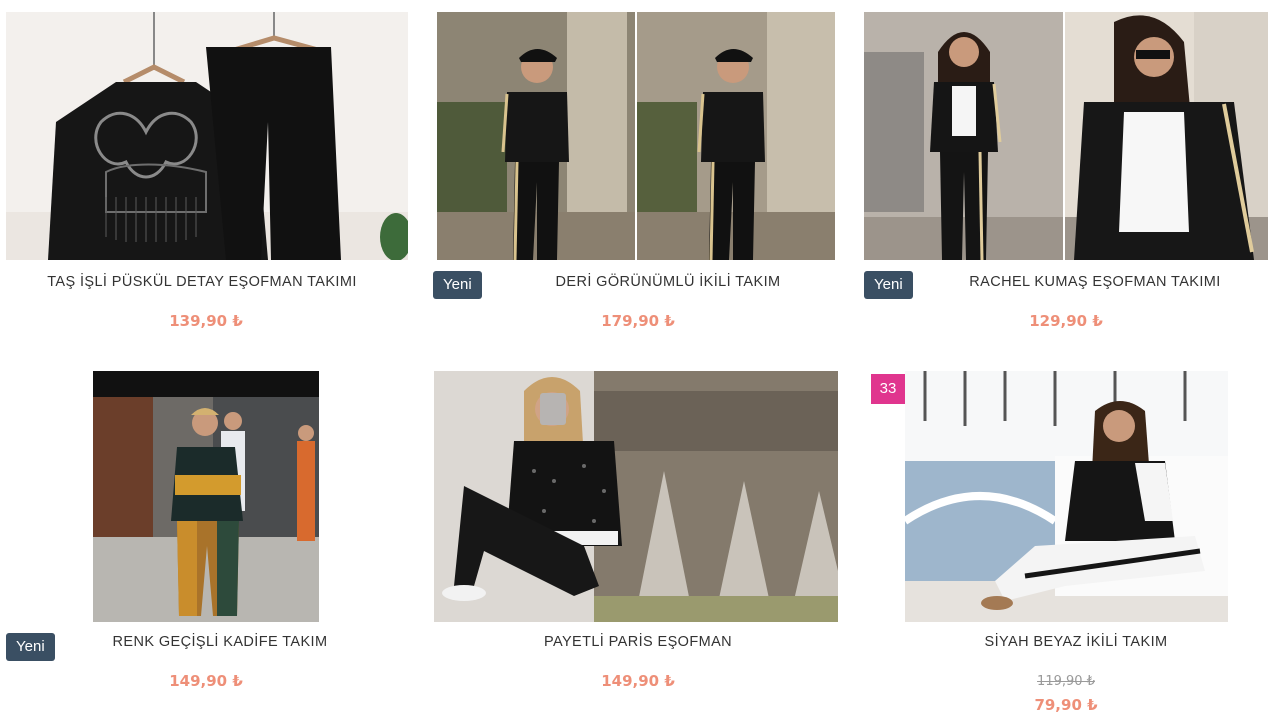 The height and width of the screenshot is (720, 1280). Describe the element at coordinates (1066, 321) in the screenshot. I see `product-price: 129,90 ₺` at that location.